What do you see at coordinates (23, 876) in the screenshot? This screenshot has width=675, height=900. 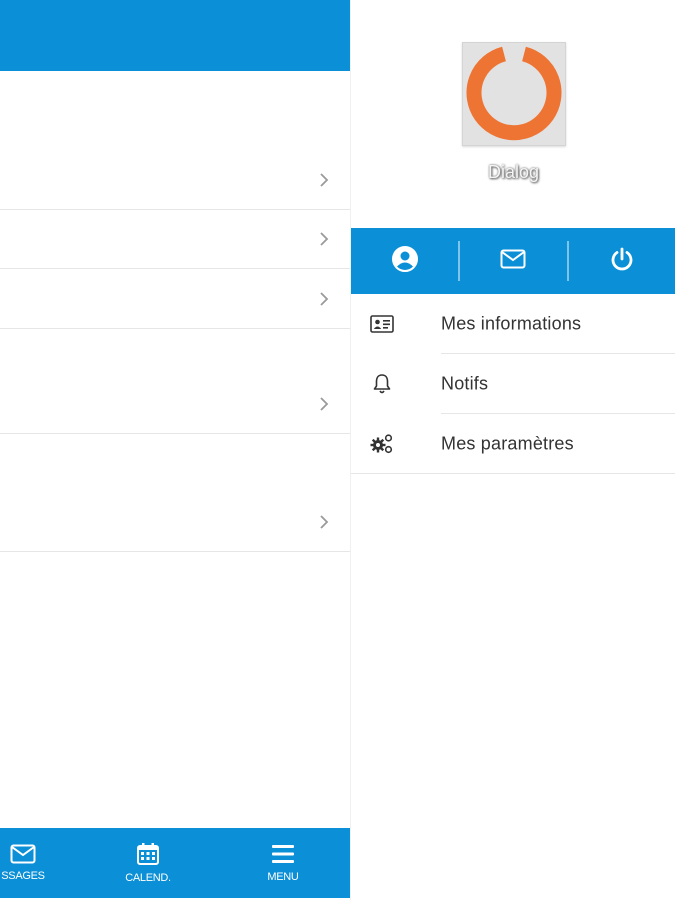 I see `nav-messages-label: SSAGES` at bounding box center [23, 876].